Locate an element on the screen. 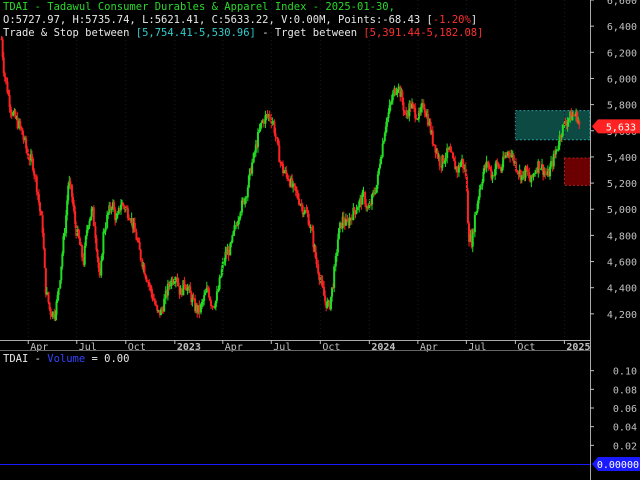 This screenshot has width=640, height=480. time-tick-label: 2024 is located at coordinates (383, 347).